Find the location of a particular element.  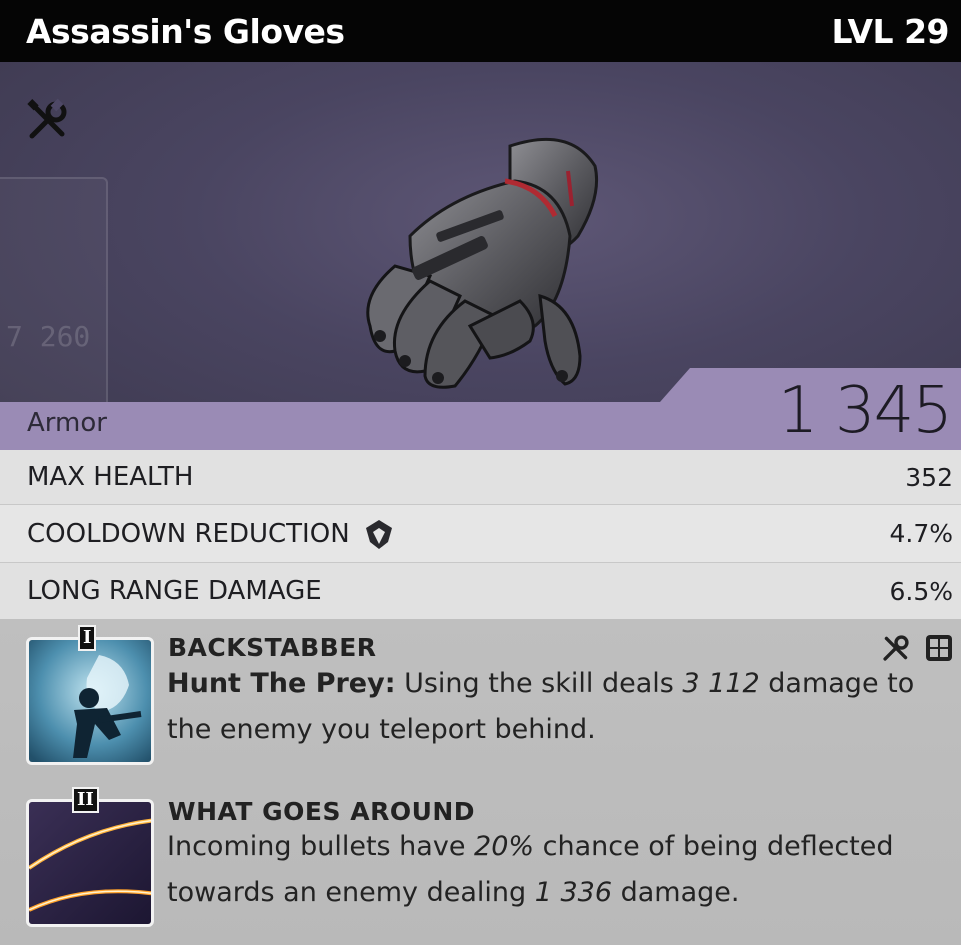

mod-desc-value: 3 112 is located at coordinates (721, 683).